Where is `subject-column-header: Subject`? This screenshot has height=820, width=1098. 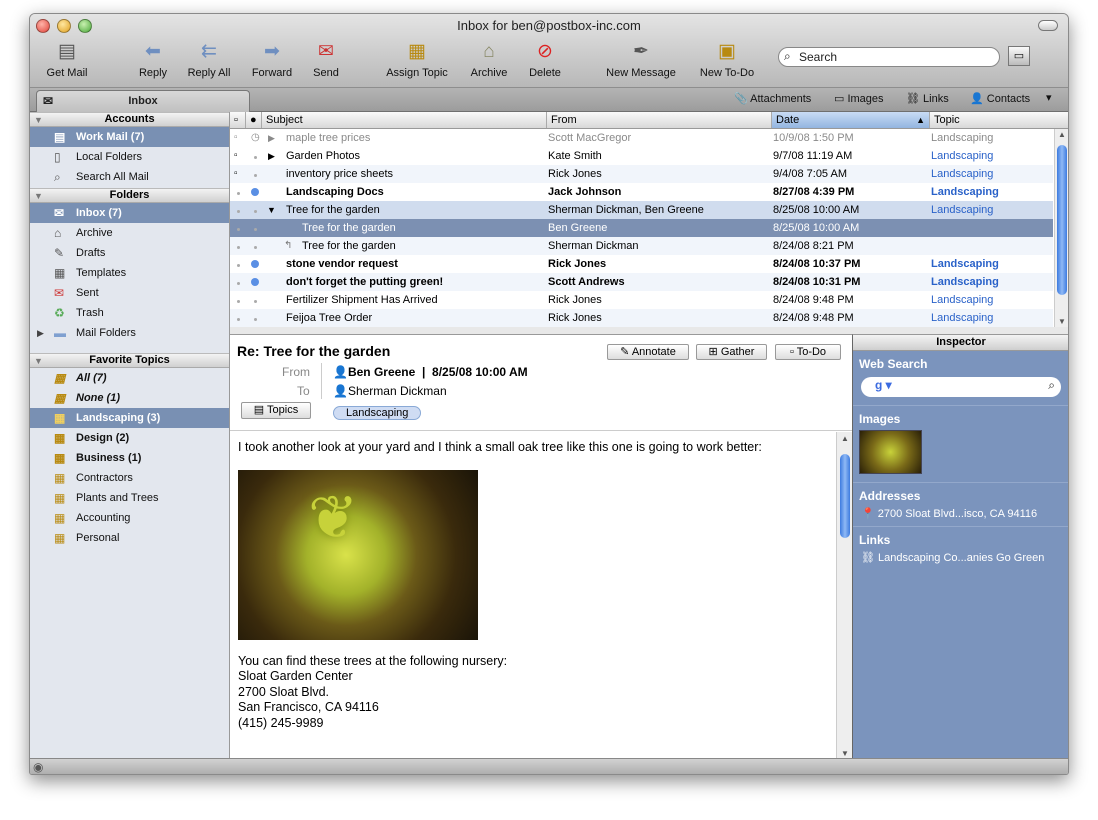 subject-column-header: Subject is located at coordinates (404, 120).